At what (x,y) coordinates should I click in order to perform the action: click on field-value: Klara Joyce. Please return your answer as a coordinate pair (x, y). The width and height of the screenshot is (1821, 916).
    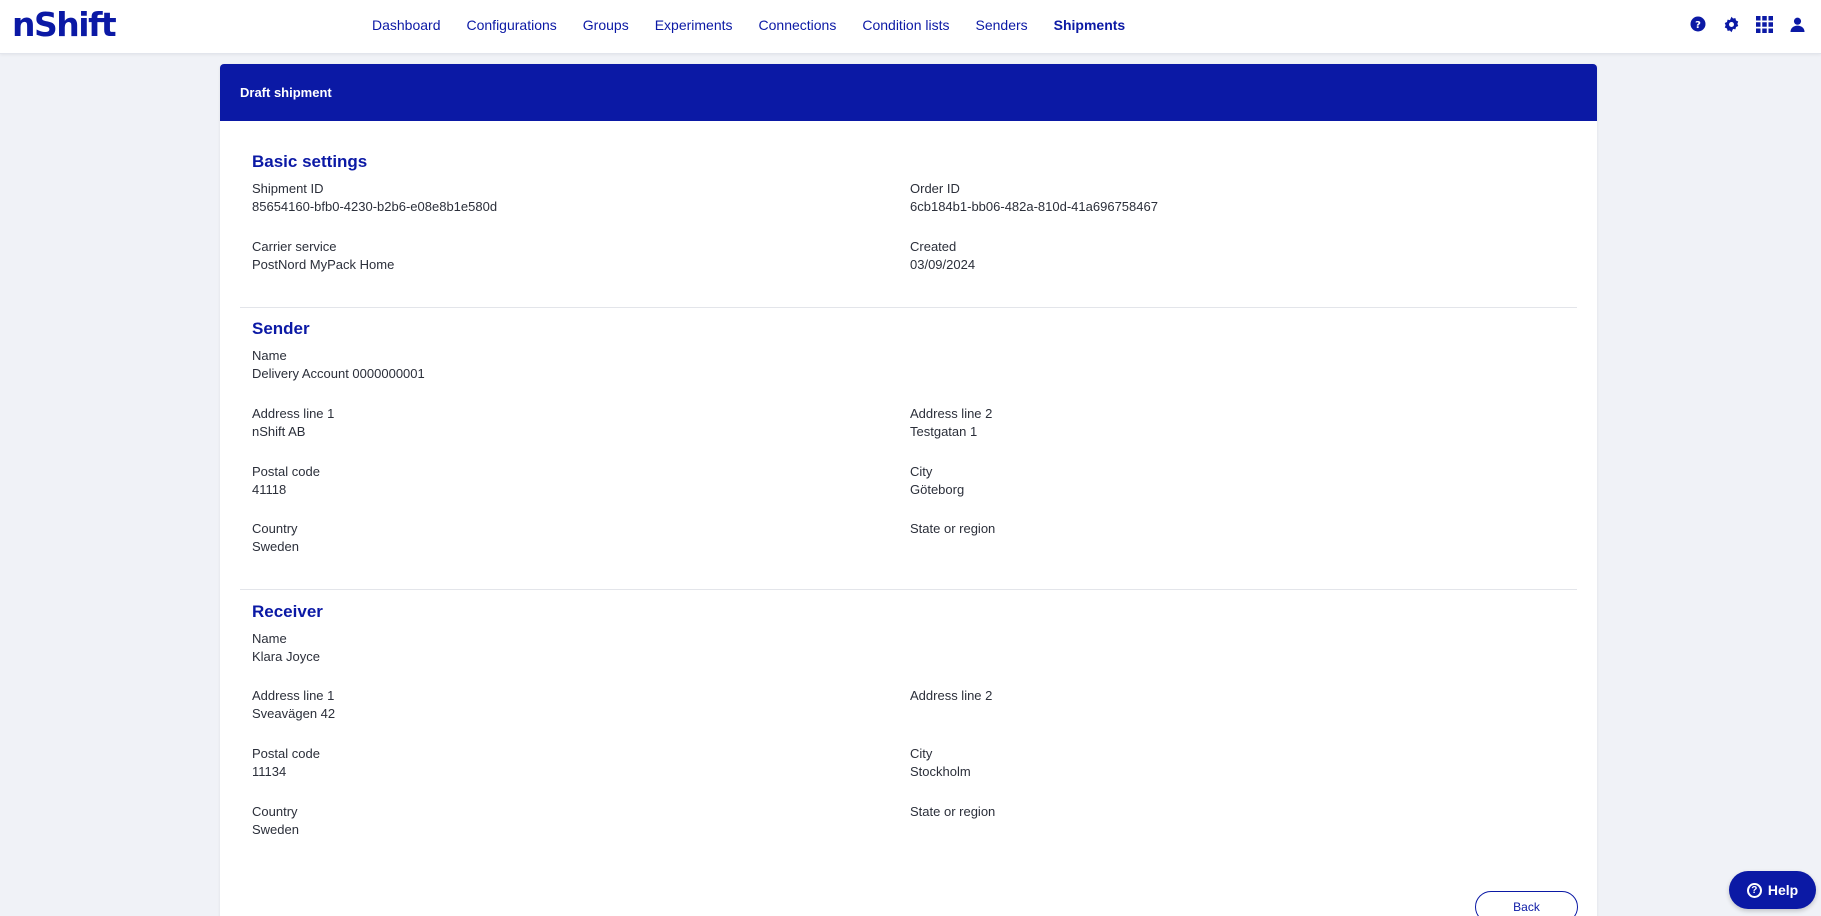
    Looking at the image, I should click on (286, 656).